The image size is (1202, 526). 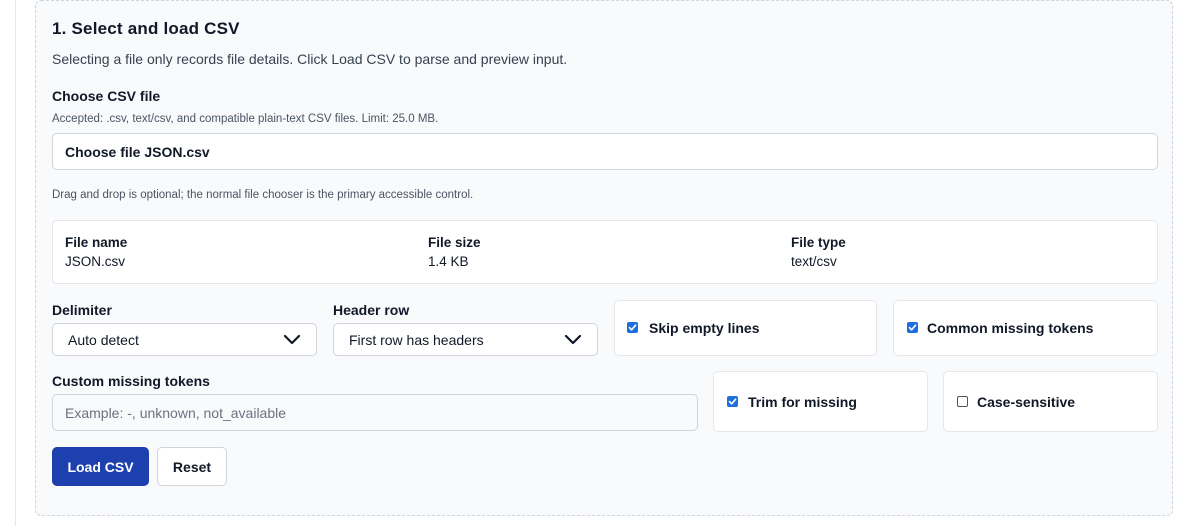 I want to click on header-row-label: Header row, so click(x=371, y=310).